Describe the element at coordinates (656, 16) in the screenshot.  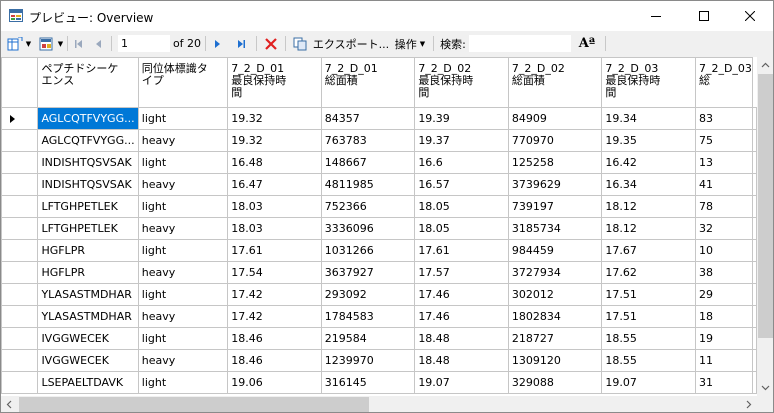
I see `minimize-button` at that location.